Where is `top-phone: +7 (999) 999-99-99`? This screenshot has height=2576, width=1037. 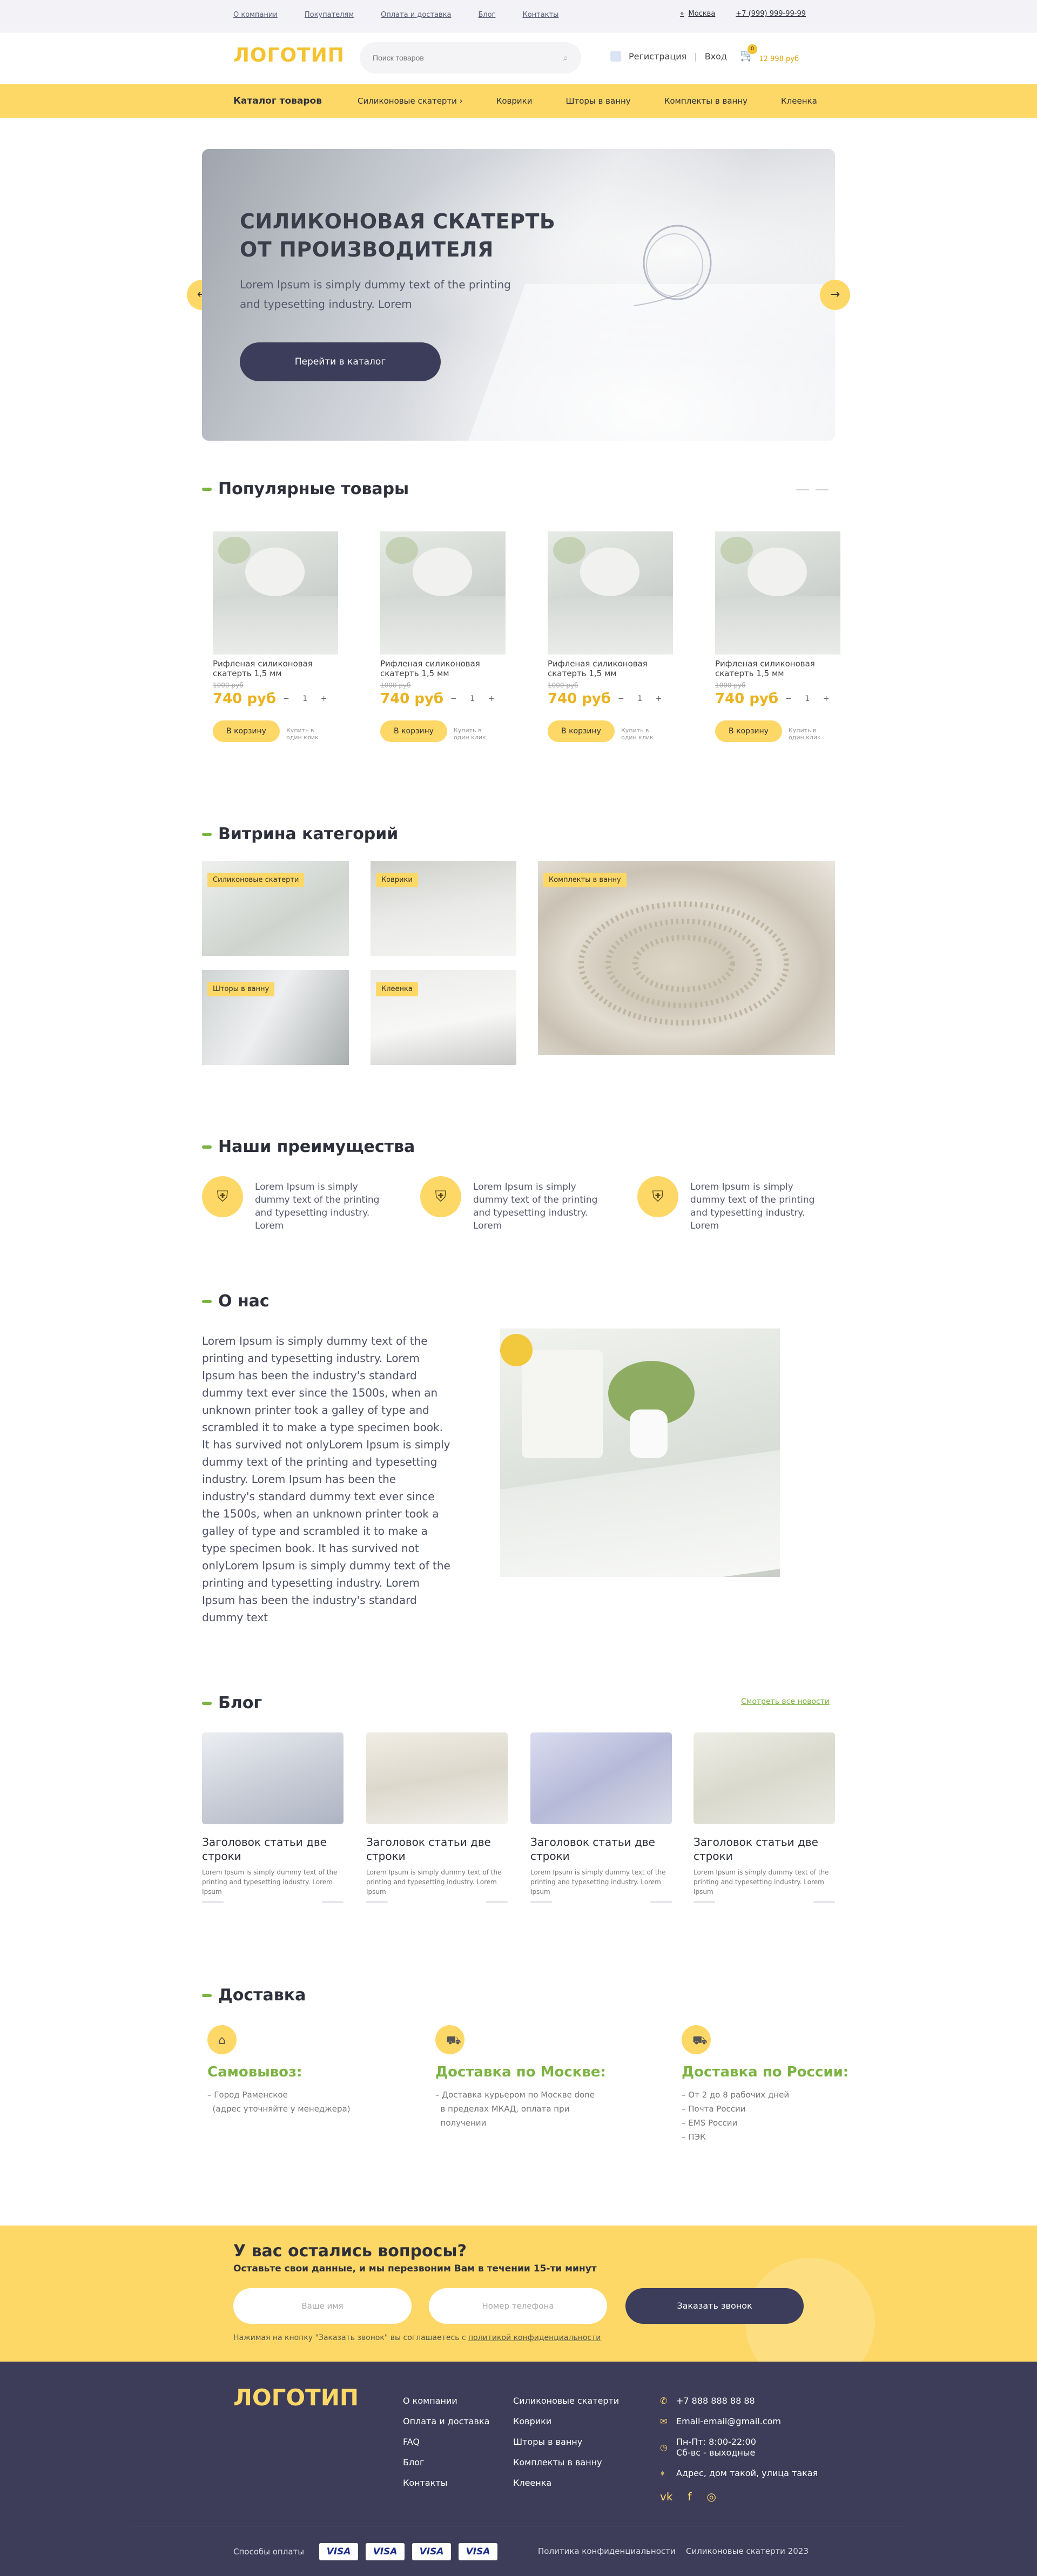
top-phone: +7 (999) 999-99-99 is located at coordinates (771, 14).